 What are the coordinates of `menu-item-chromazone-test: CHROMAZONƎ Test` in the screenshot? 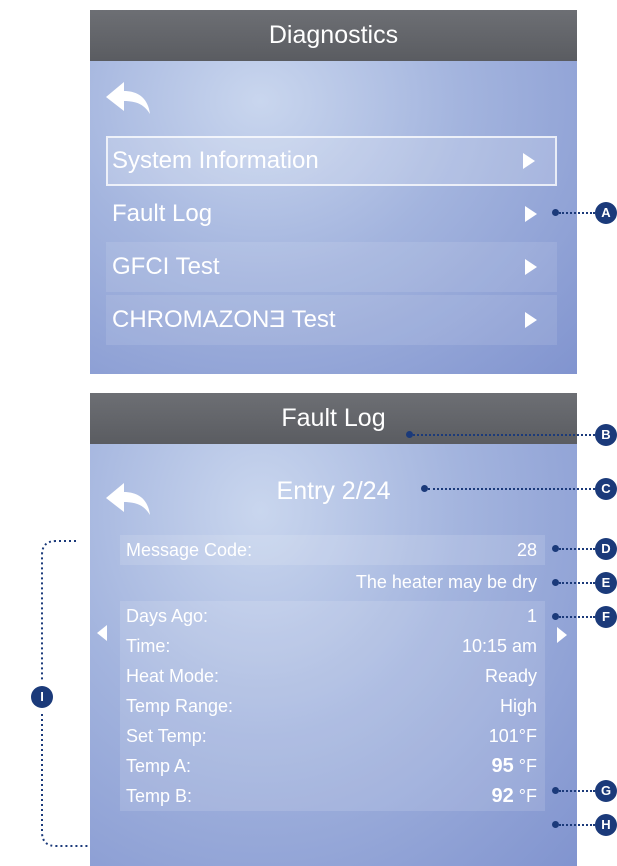 It's located at (331, 320).